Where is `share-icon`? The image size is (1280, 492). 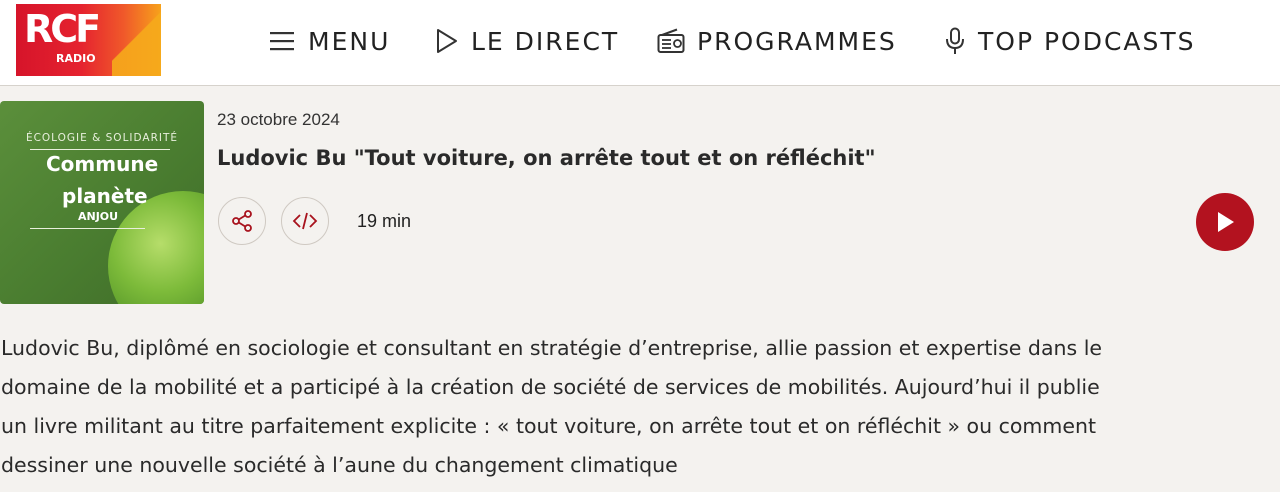
share-icon is located at coordinates (242, 221).